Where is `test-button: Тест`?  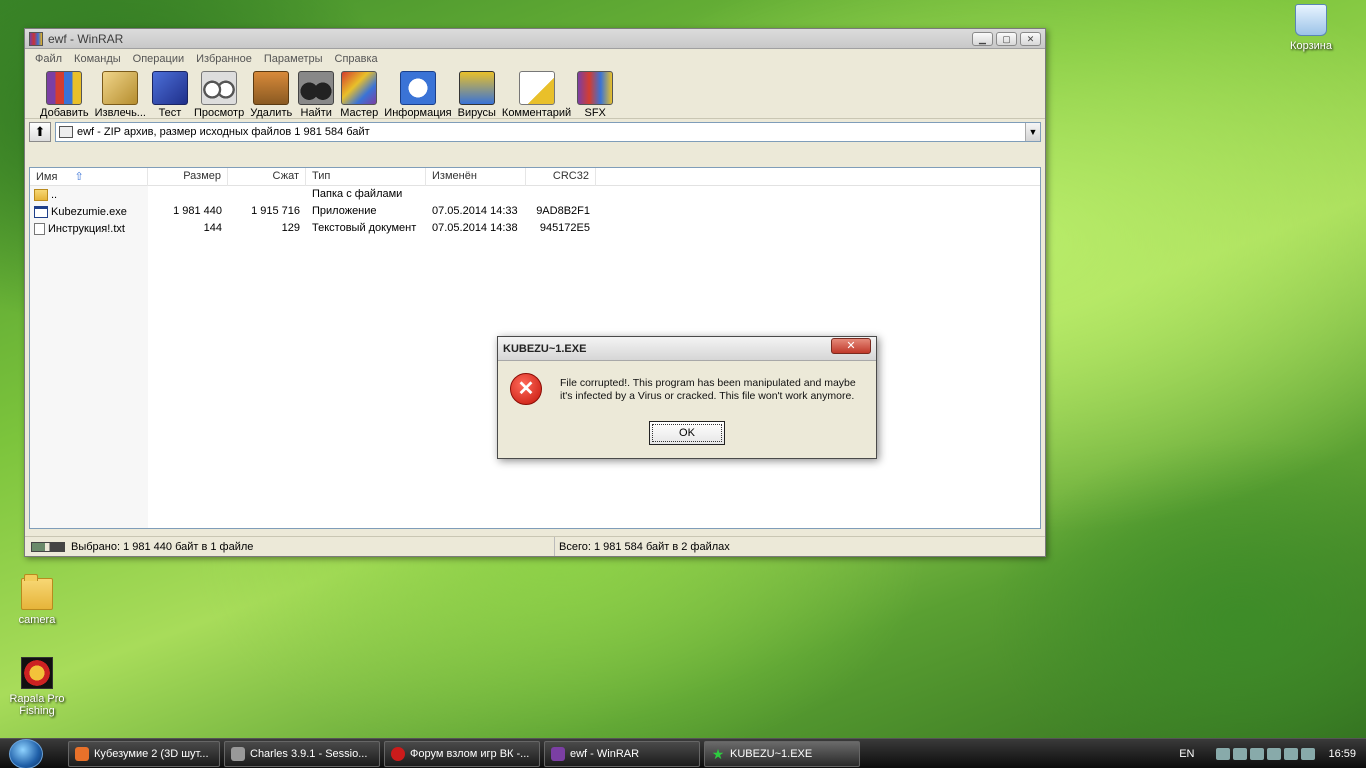 test-button: Тест is located at coordinates (170, 95).